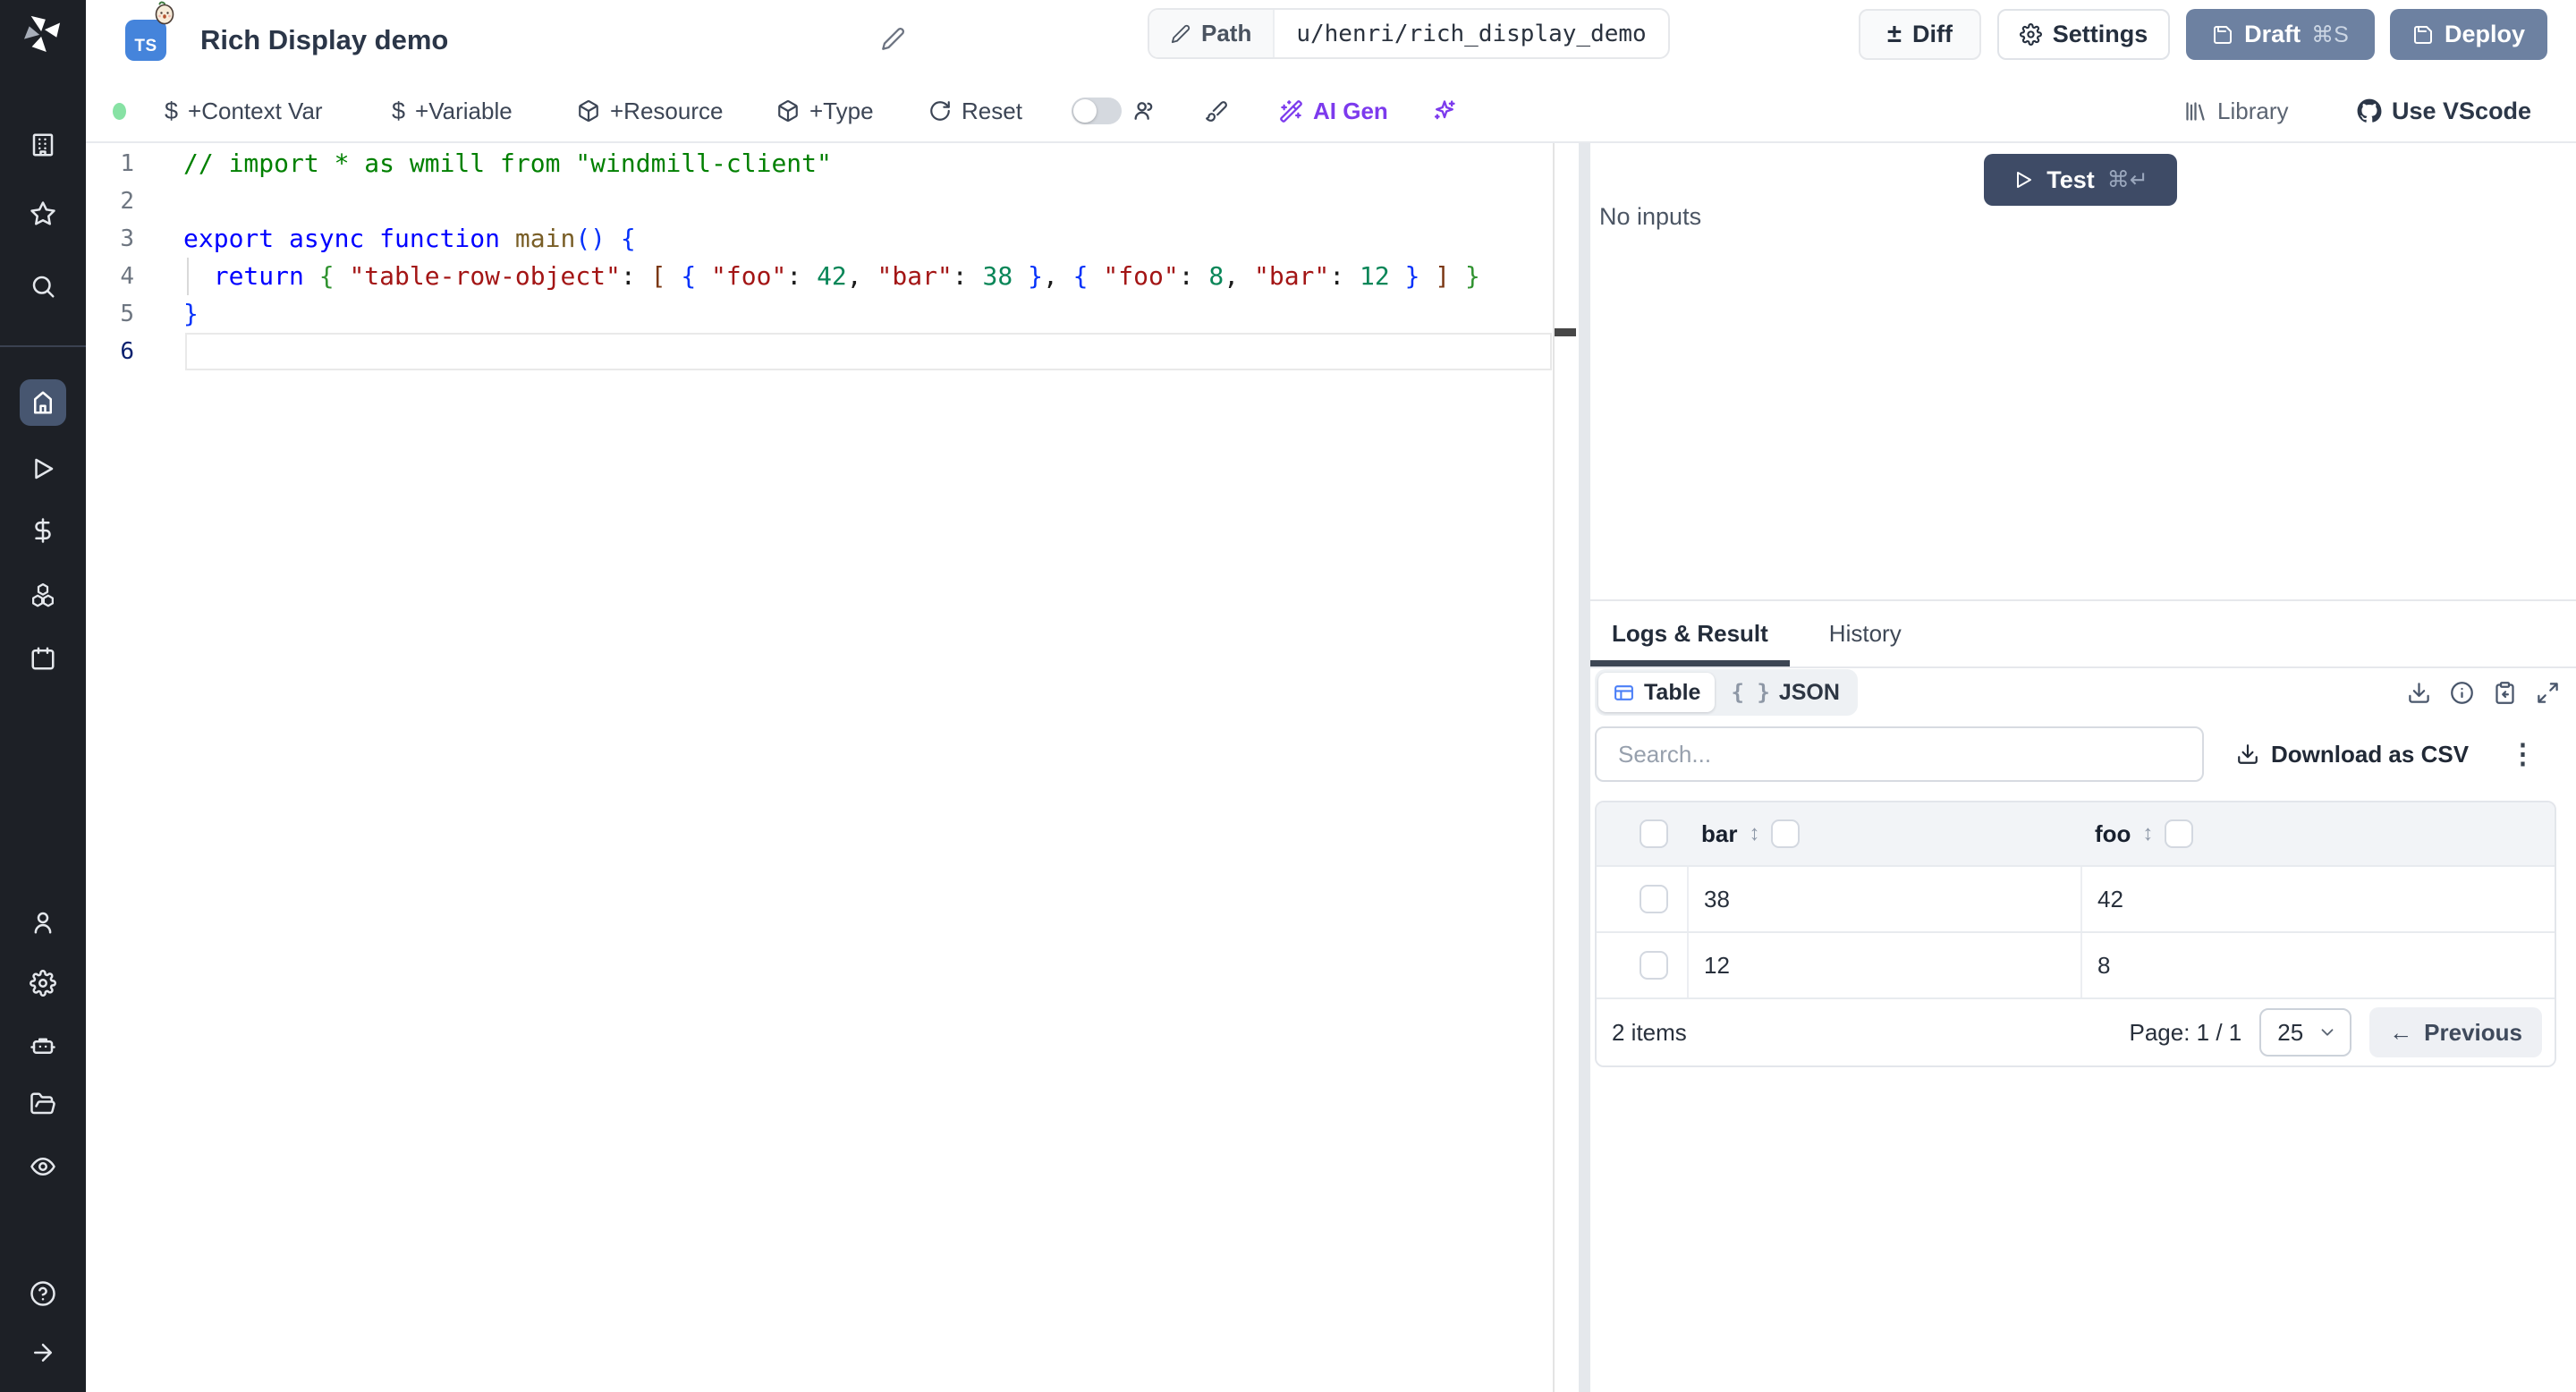 This screenshot has width=2576, height=1392. What do you see at coordinates (1719, 834) in the screenshot?
I see `column-header-bar: bar` at bounding box center [1719, 834].